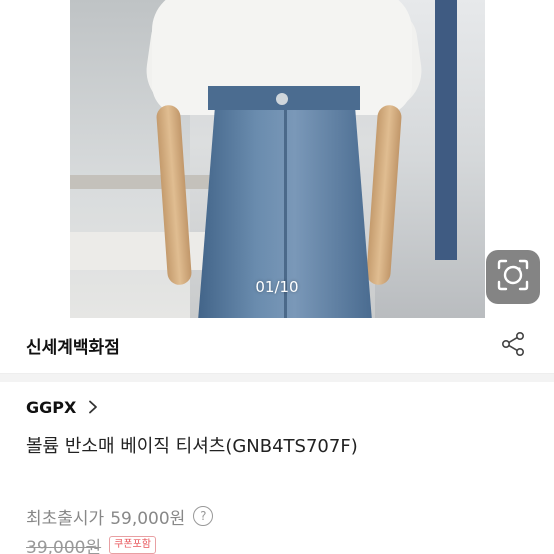 The width and height of the screenshot is (554, 554). I want to click on share-icon, so click(513, 346).